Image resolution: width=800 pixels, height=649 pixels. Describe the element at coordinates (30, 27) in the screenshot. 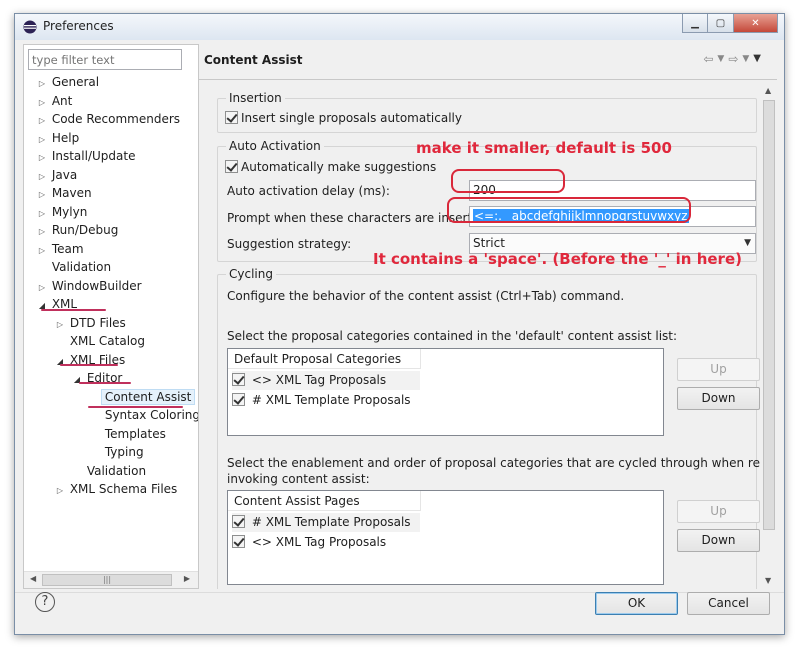

I see `eclipse-icon` at that location.